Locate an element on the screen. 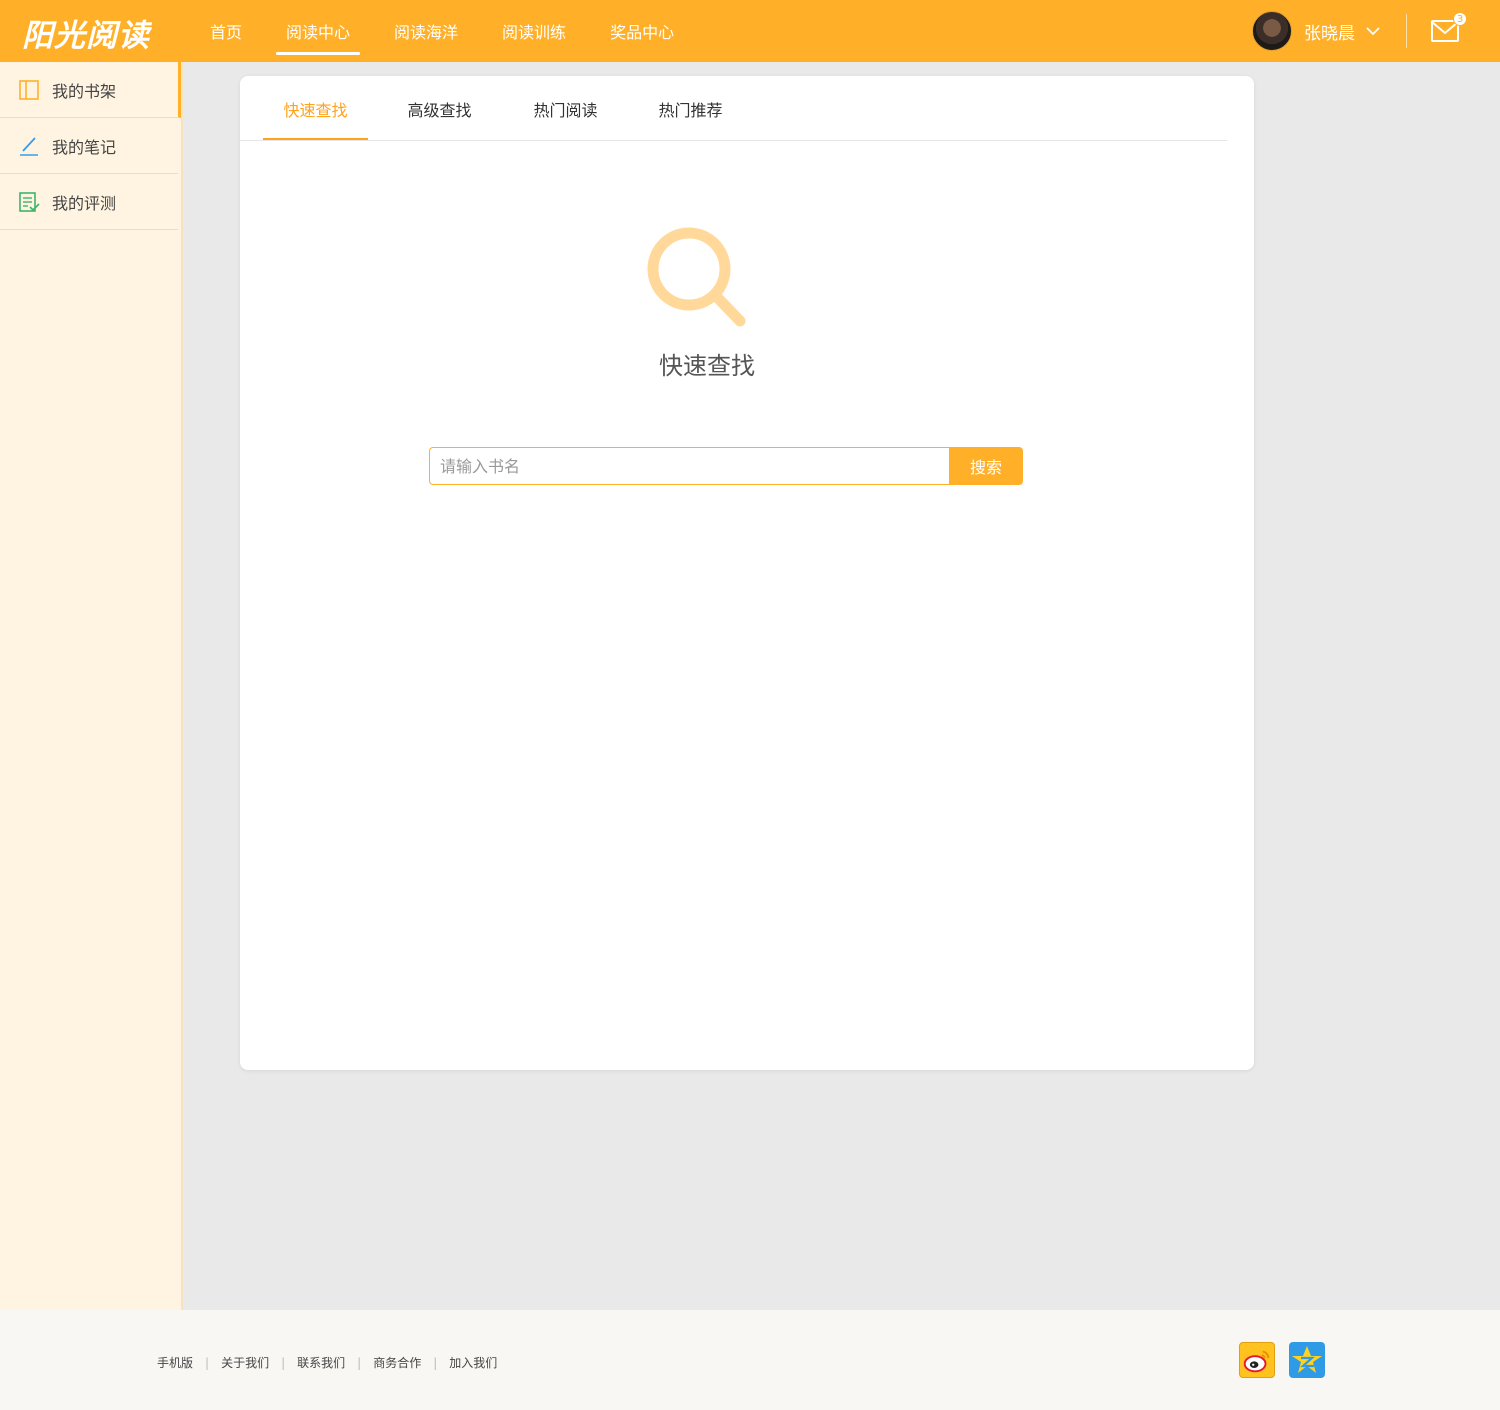  header-divider is located at coordinates (1406, 31).